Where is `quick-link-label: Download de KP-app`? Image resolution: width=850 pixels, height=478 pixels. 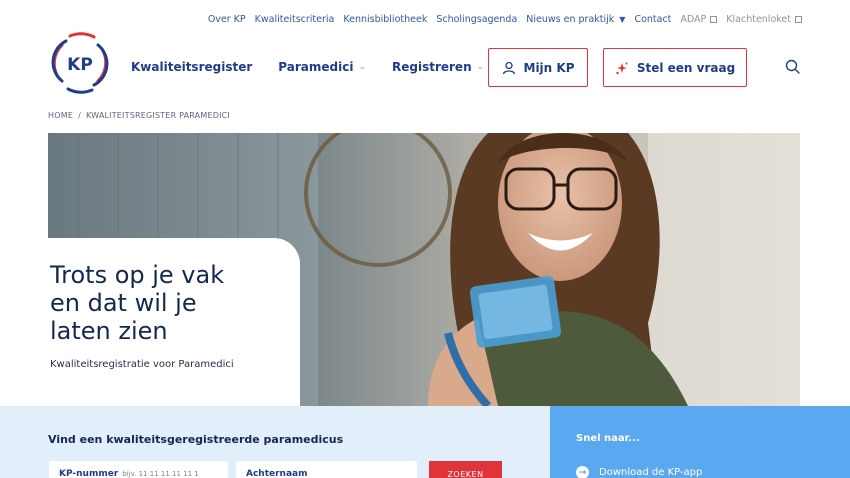 quick-link-label: Download de KP-app is located at coordinates (651, 472).